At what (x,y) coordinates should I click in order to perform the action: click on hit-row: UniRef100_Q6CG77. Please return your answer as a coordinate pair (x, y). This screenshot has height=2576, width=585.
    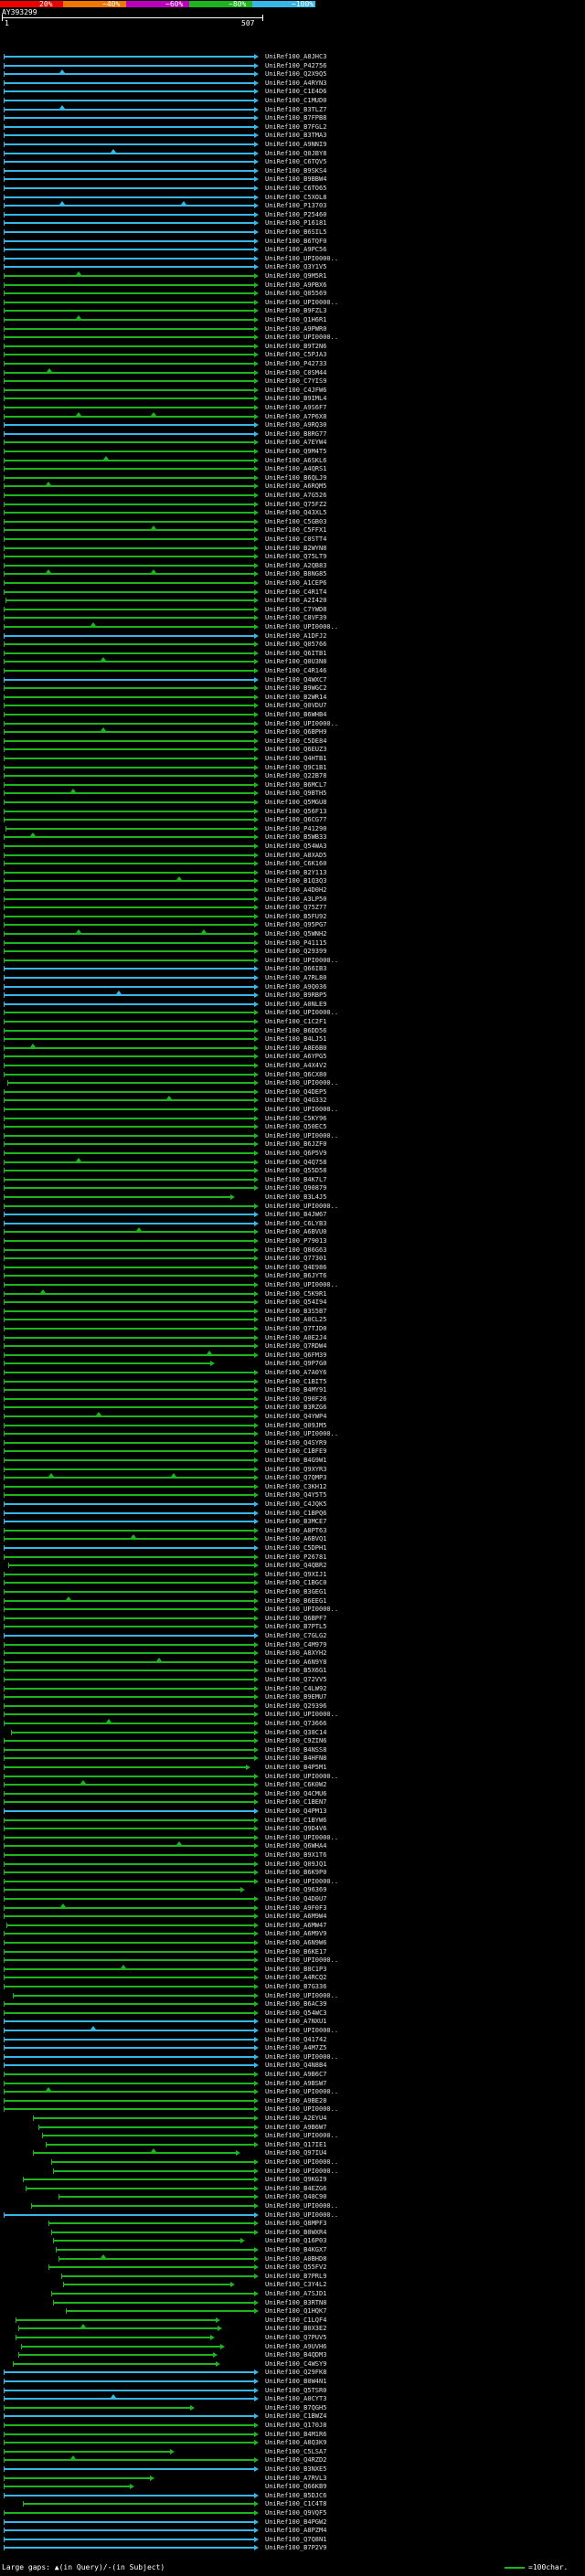
    Looking at the image, I should click on (293, 819).